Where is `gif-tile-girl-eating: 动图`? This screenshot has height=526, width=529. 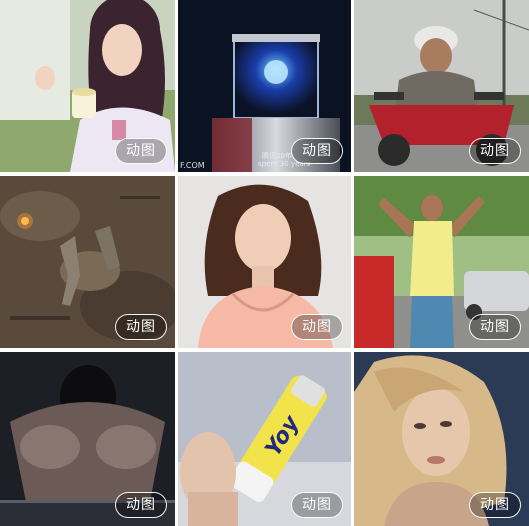 gif-tile-girl-eating: 动图 is located at coordinates (87, 86).